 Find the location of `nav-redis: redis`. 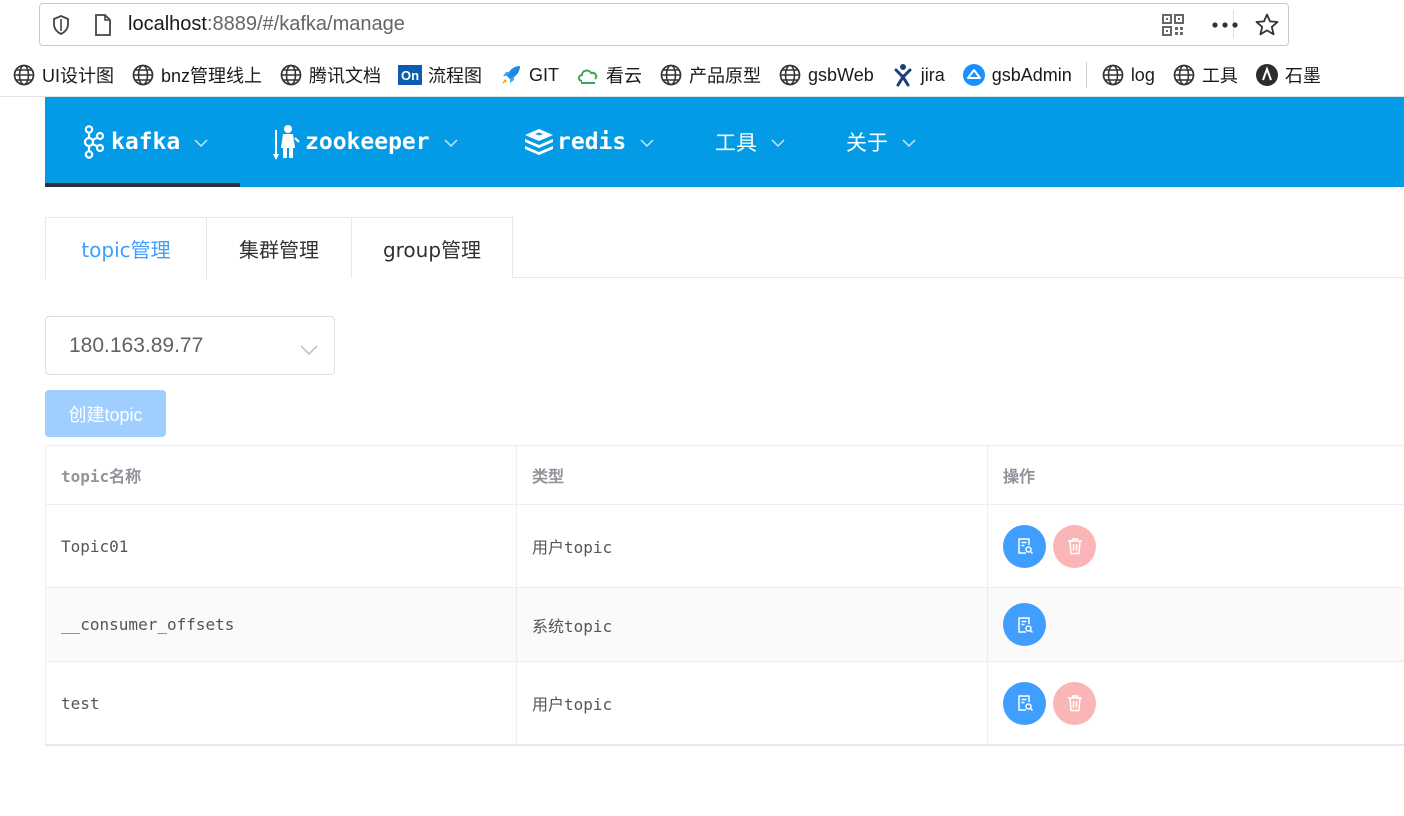

nav-redis: redis is located at coordinates (588, 142).